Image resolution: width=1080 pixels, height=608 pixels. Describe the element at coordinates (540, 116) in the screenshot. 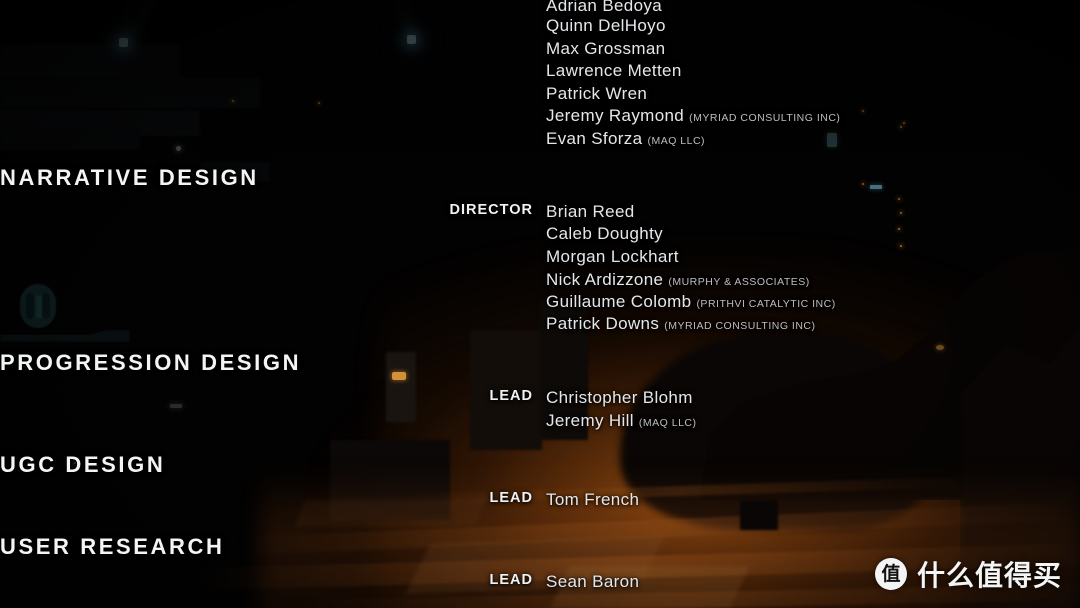

I see `credit-row: Jeremy Raymond (MYRIAD CONSULTING INC)` at that location.